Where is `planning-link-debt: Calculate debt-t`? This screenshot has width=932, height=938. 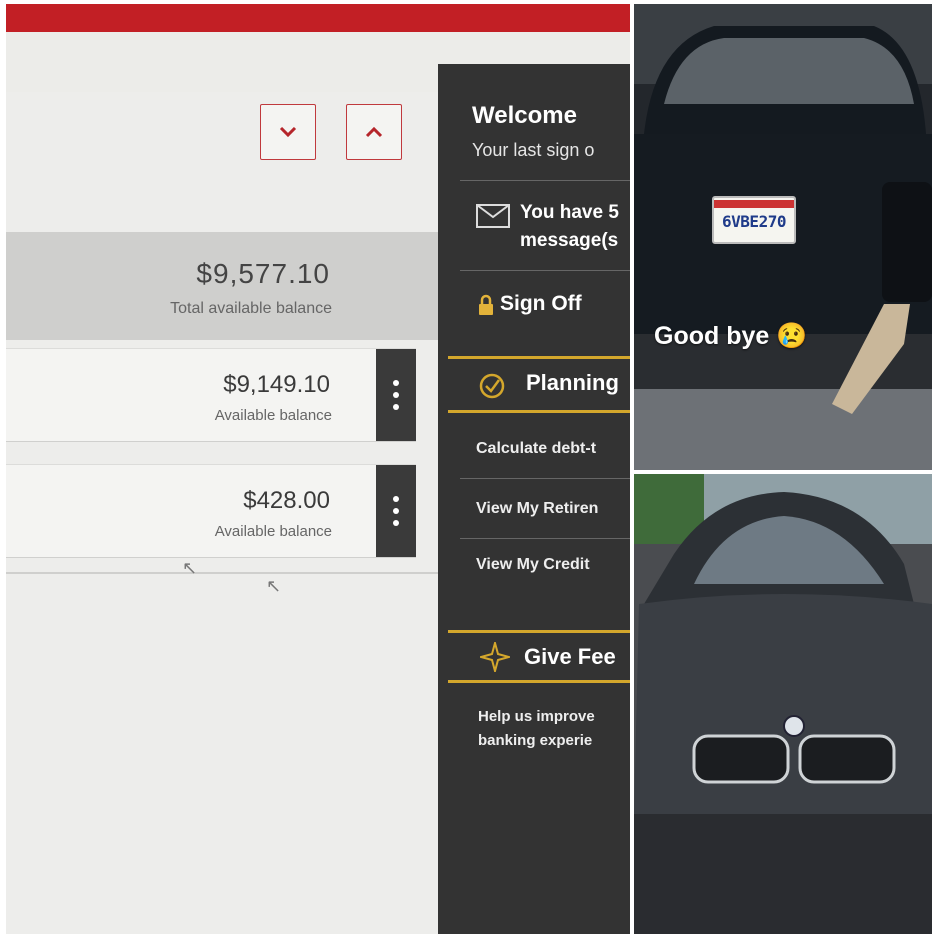
planning-link-debt: Calculate debt-t is located at coordinates (536, 449).